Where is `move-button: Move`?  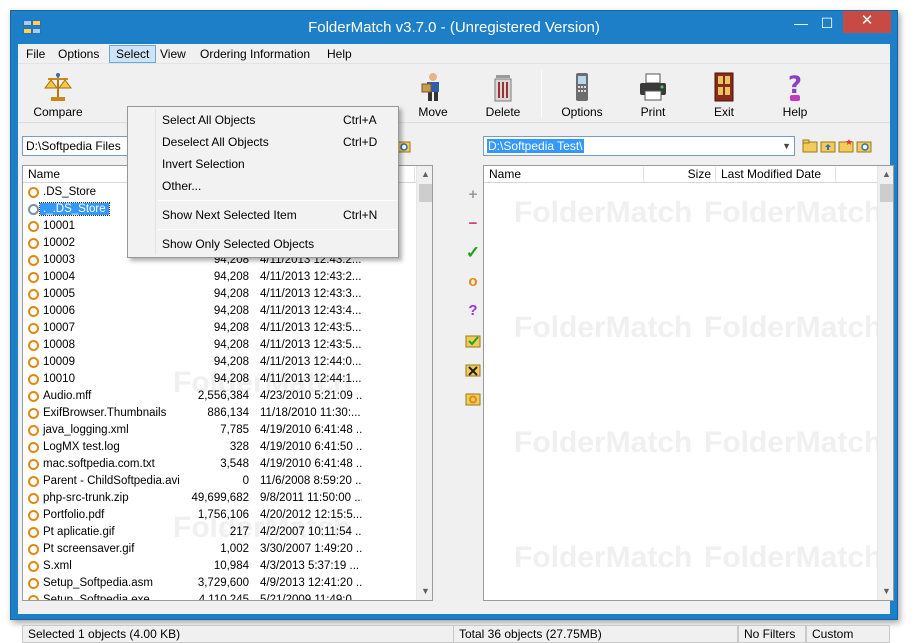
move-button: Move is located at coordinates (433, 94).